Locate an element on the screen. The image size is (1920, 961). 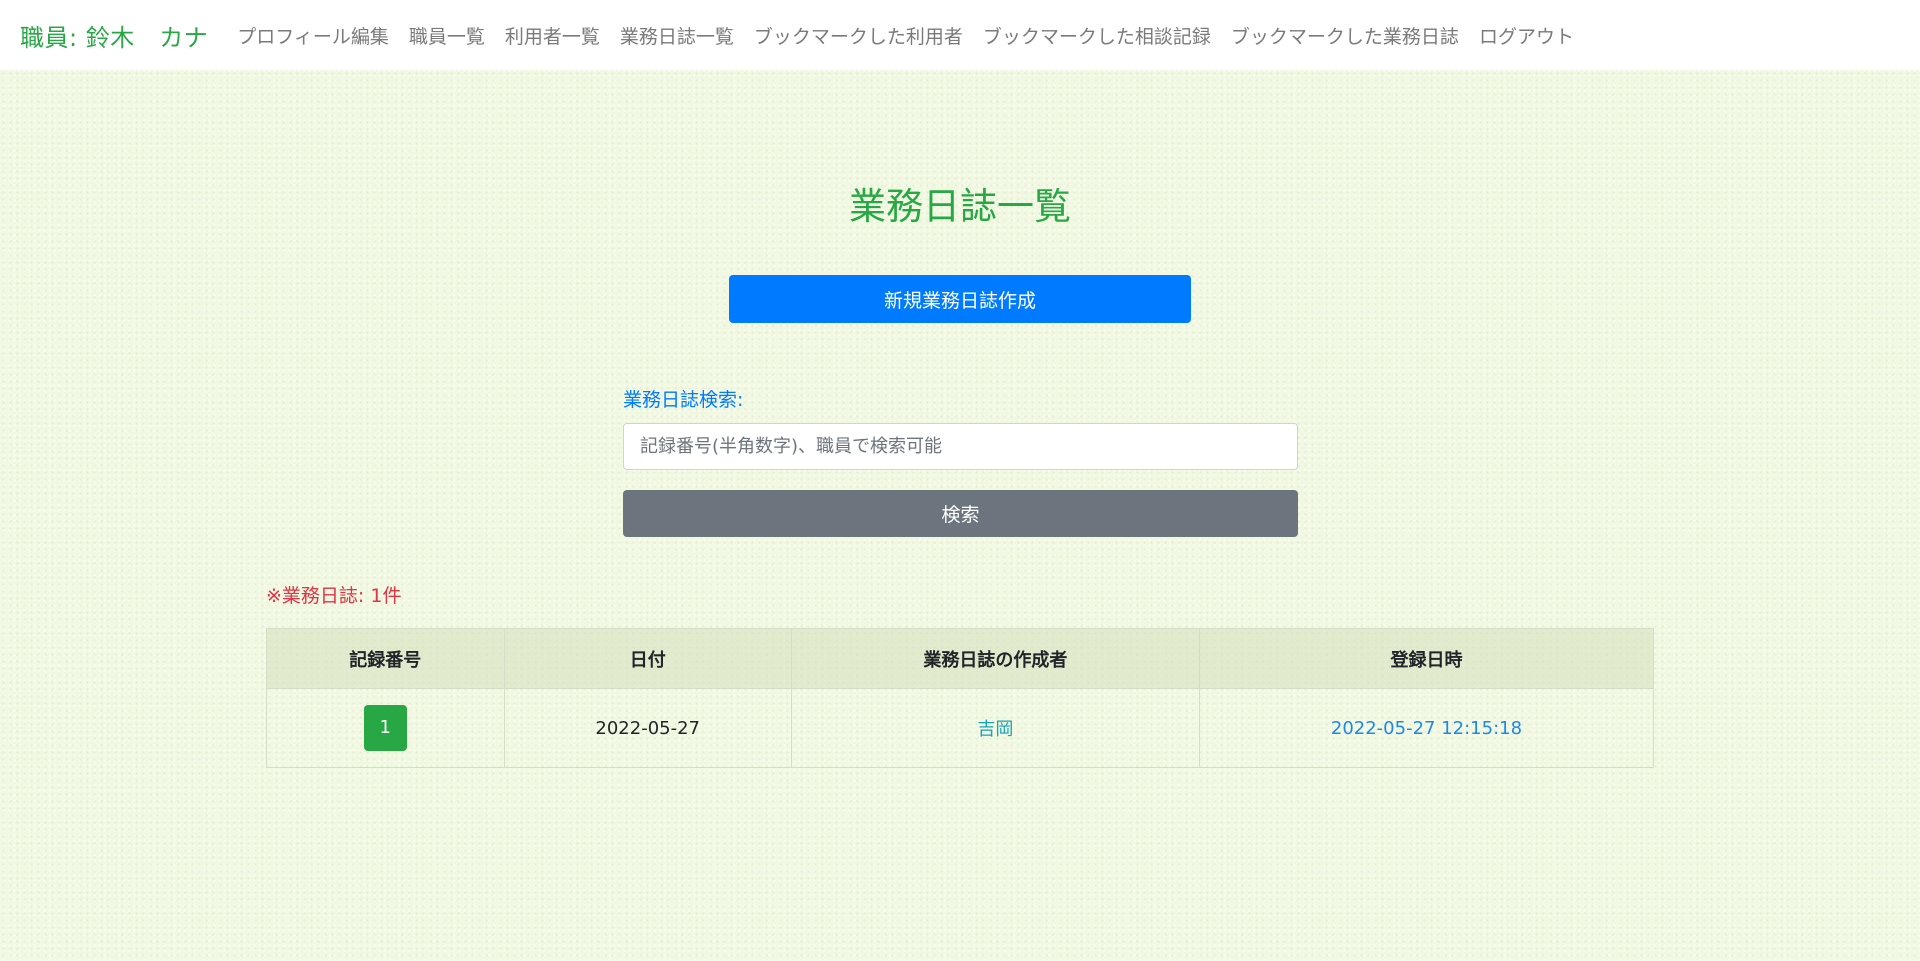
cell-date: 2022-05-27 is located at coordinates (647, 728).